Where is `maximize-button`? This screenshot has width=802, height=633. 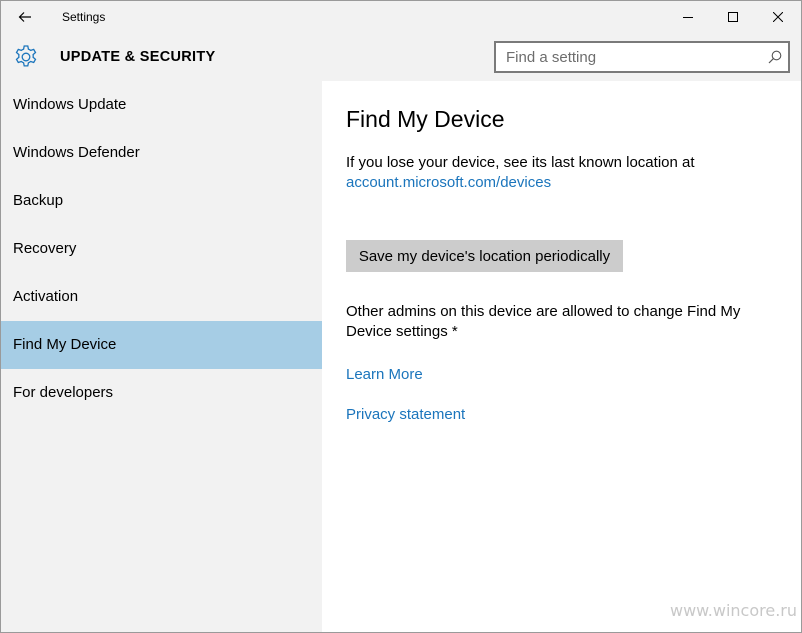 maximize-button is located at coordinates (733, 17).